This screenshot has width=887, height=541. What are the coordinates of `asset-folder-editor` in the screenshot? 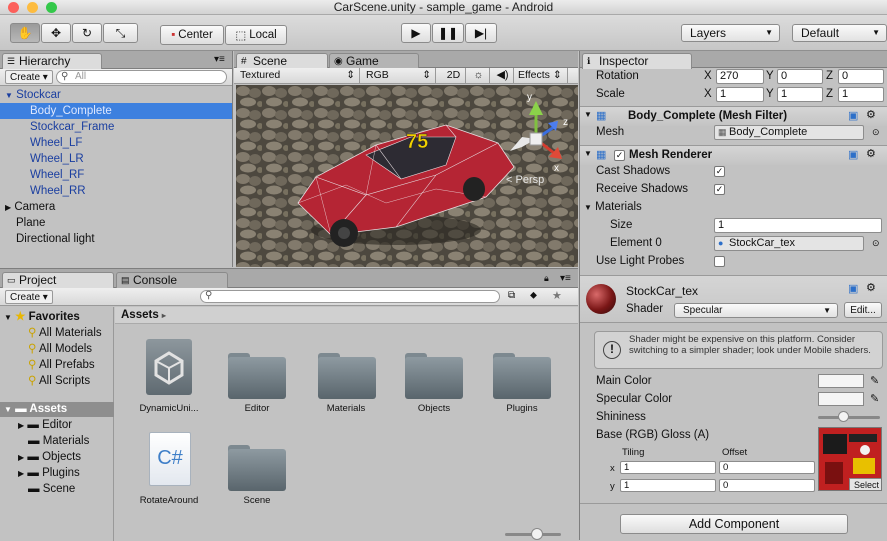 It's located at (257, 374).